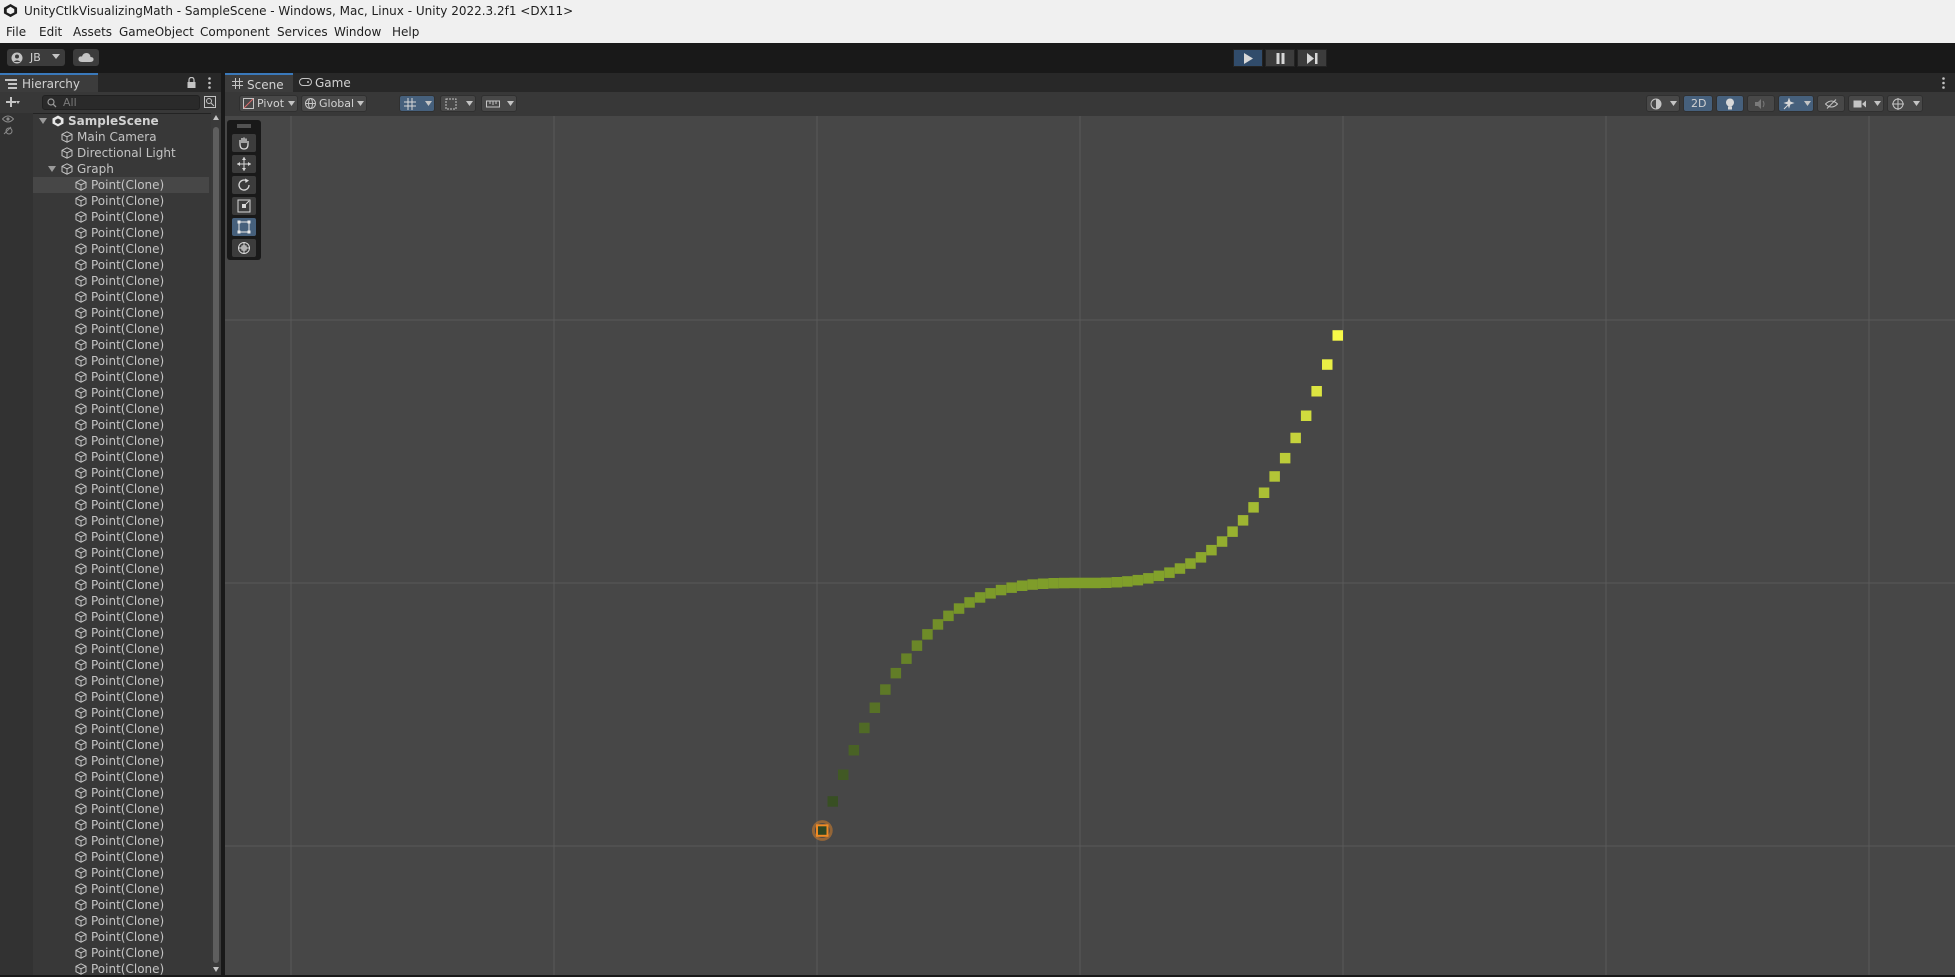 The height and width of the screenshot is (977, 1955). I want to click on tab-game: Game, so click(327, 82).